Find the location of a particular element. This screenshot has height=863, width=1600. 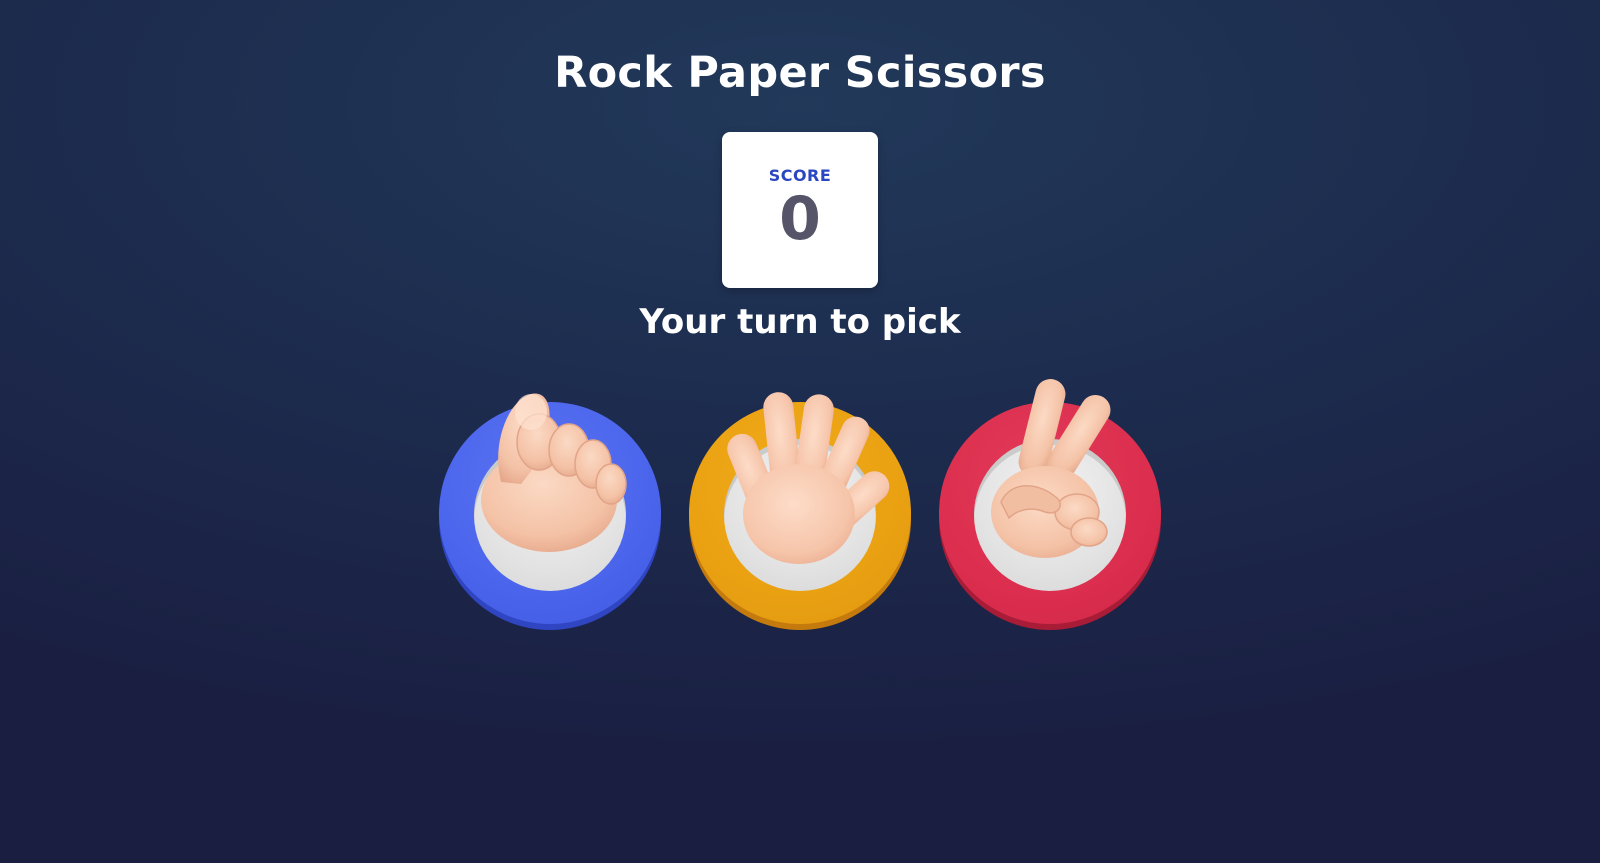

victory-hand-icon is located at coordinates (1051, 468).